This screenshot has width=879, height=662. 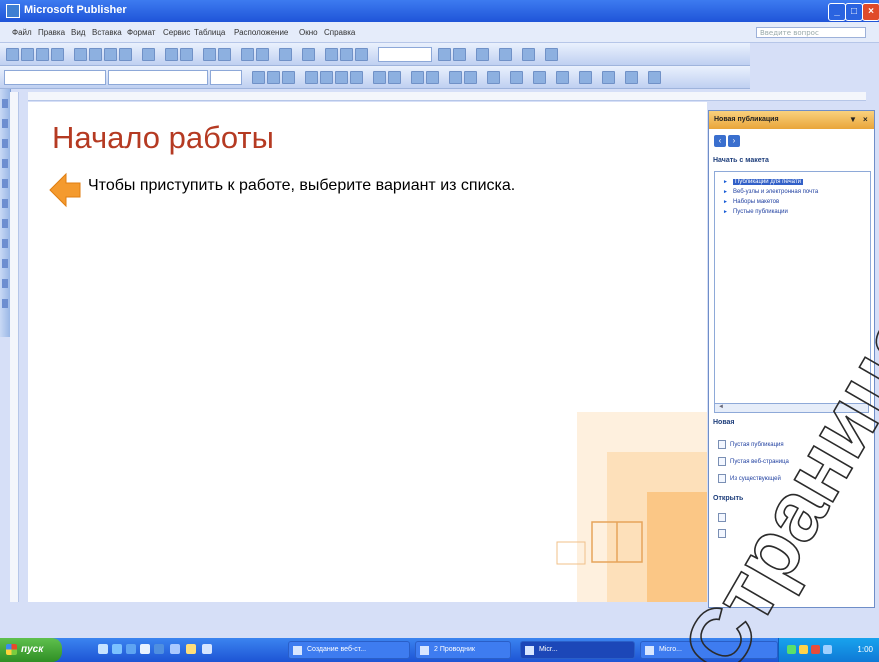 I want to click on maximize-button: □, so click(x=854, y=12).